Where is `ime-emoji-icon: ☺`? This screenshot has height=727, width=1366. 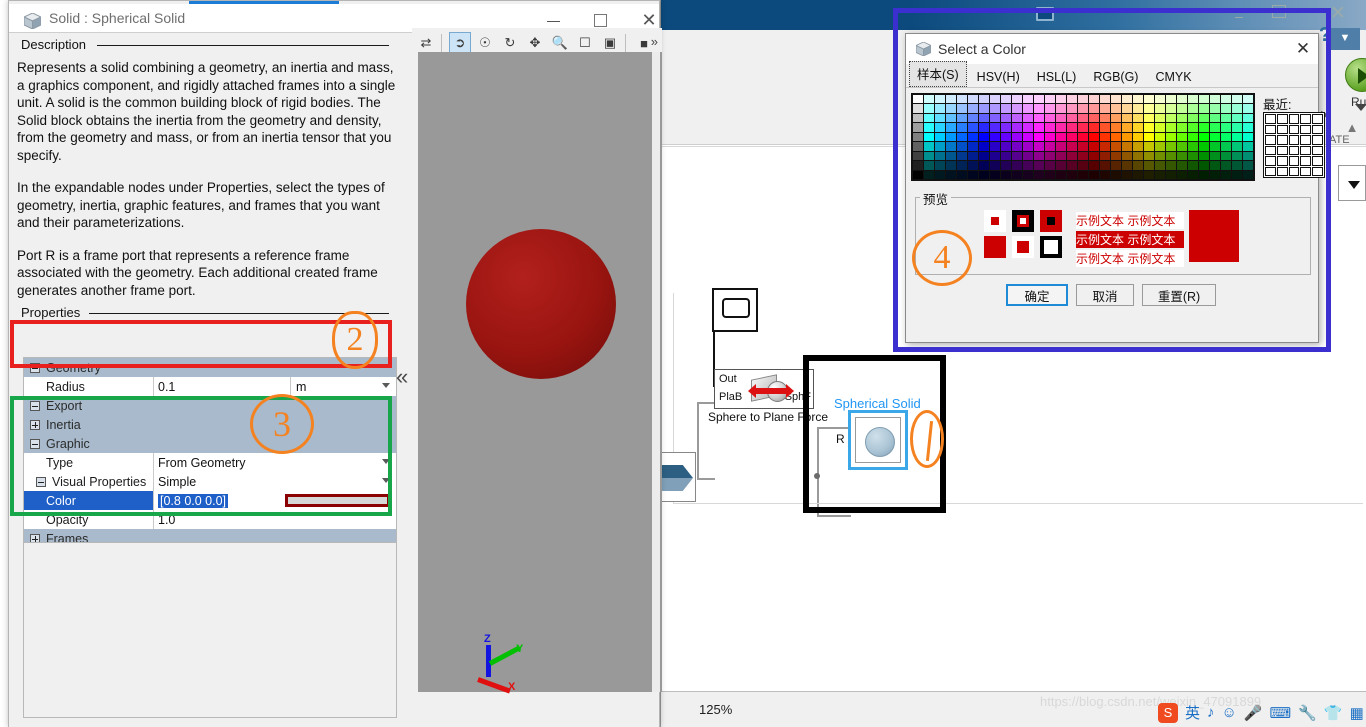 ime-emoji-icon: ☺ is located at coordinates (1229, 712).